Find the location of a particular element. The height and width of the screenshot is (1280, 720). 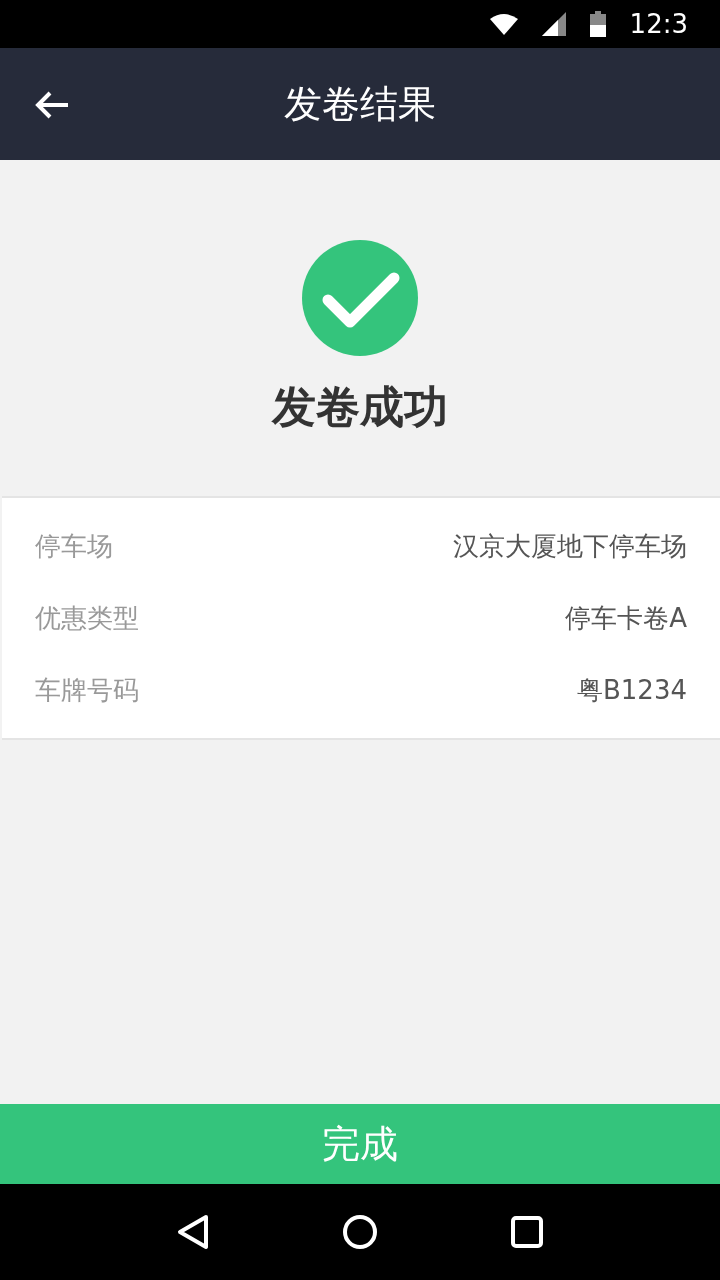

status-time: 12:3 is located at coordinates (658, 24).